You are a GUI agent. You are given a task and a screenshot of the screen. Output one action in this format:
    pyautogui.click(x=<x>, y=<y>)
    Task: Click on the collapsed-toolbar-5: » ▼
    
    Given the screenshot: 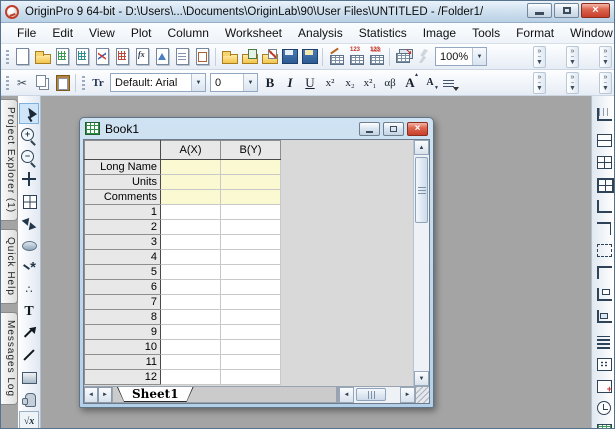 What is the action you would take?
    pyautogui.click(x=572, y=82)
    